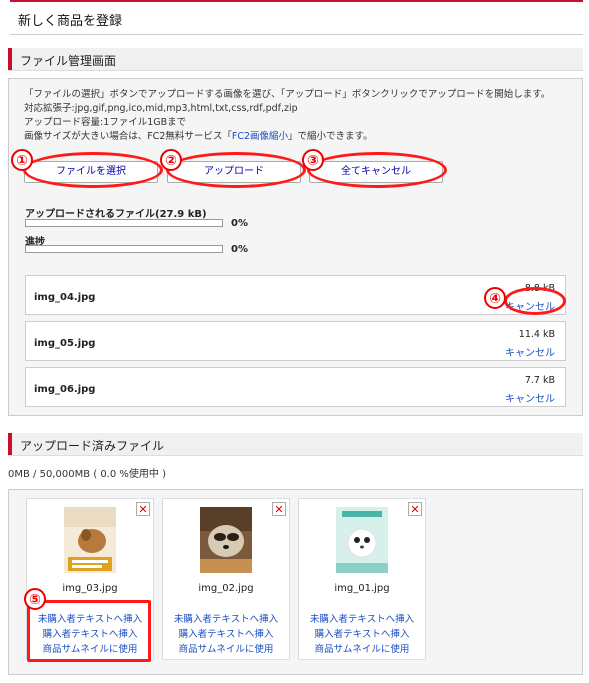 This screenshot has height=683, width=589. Describe the element at coordinates (295, 444) in the screenshot. I see `uploaded-files-heading: アップロード済みファイル` at that location.